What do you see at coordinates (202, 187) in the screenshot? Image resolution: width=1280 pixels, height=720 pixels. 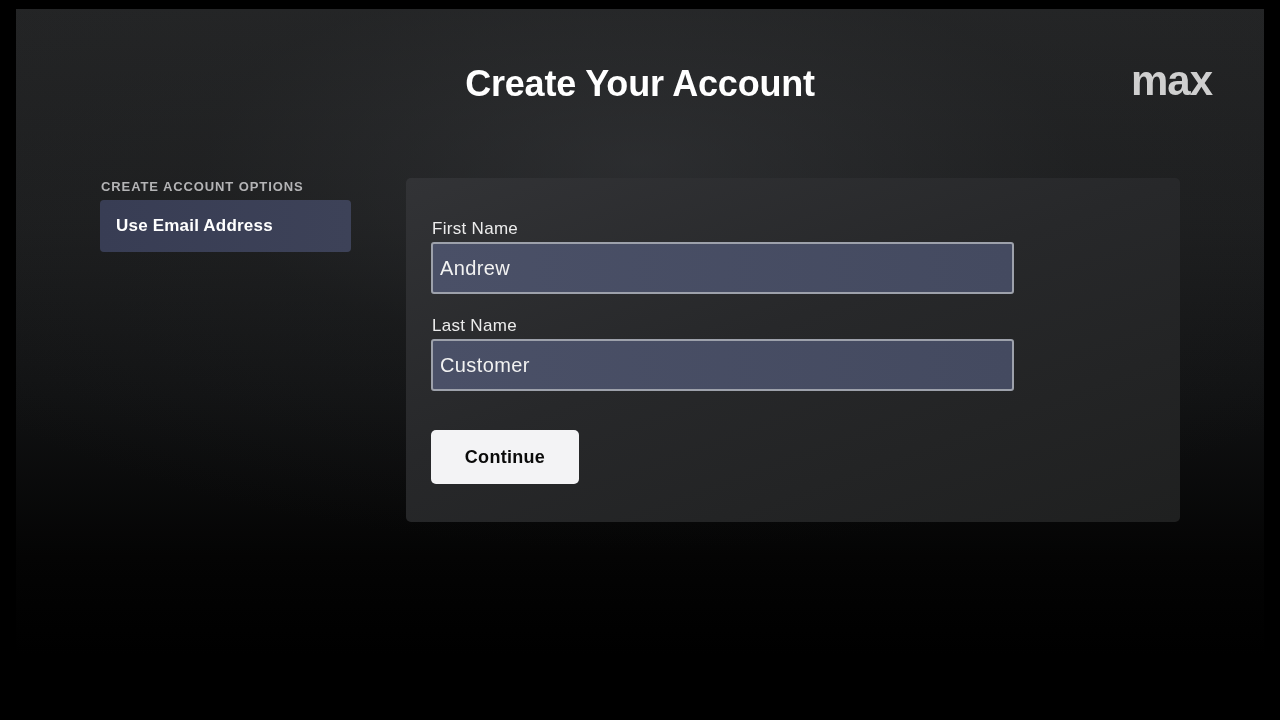 I see `sidebar-heading: CREATE ACCOUNT OPTIONS` at bounding box center [202, 187].